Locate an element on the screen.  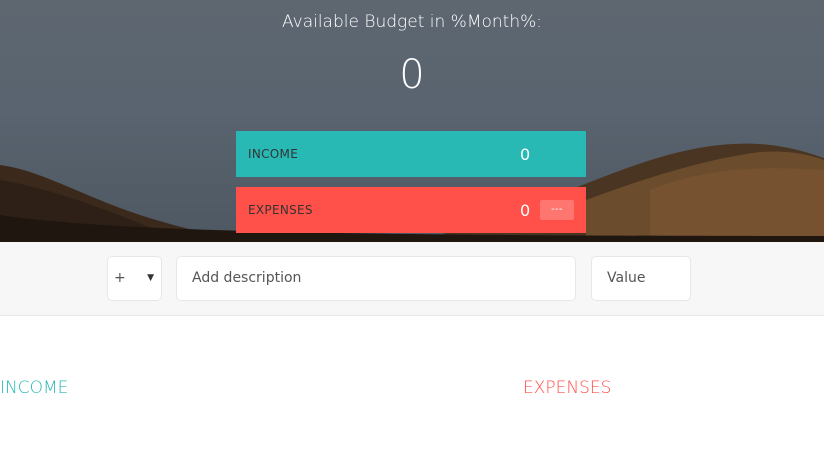
description-input: Add description is located at coordinates (376, 278).